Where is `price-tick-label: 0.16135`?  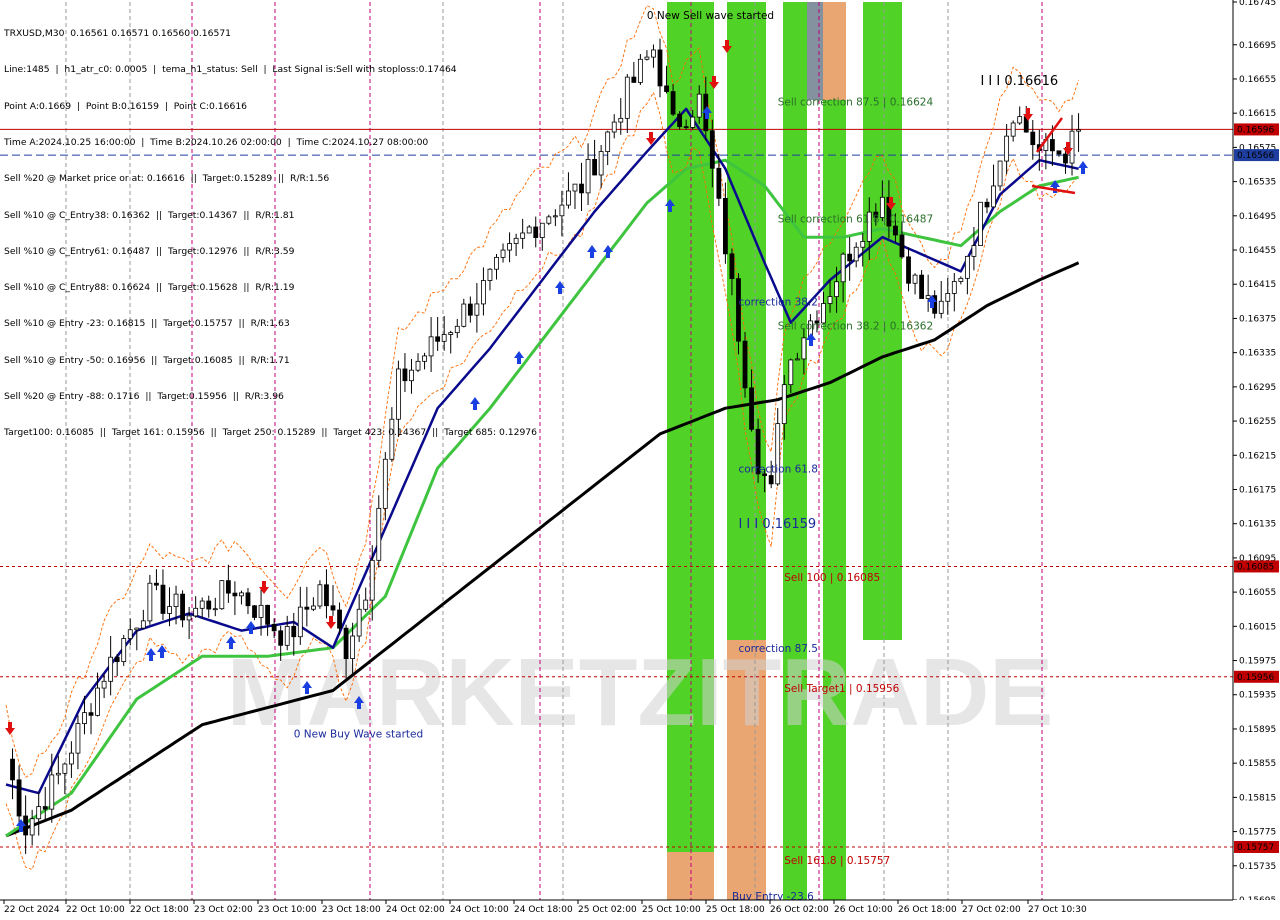 price-tick-label: 0.16135 is located at coordinates (1257, 525).